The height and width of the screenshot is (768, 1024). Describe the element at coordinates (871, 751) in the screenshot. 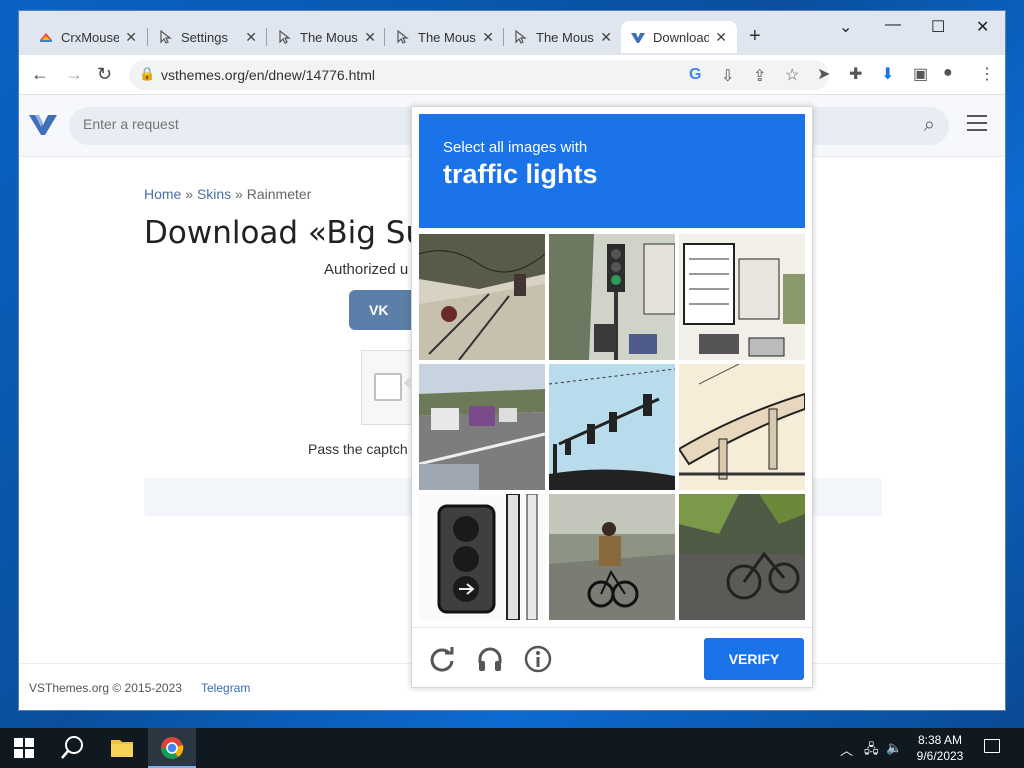

I see `network-icon: 🖧` at that location.